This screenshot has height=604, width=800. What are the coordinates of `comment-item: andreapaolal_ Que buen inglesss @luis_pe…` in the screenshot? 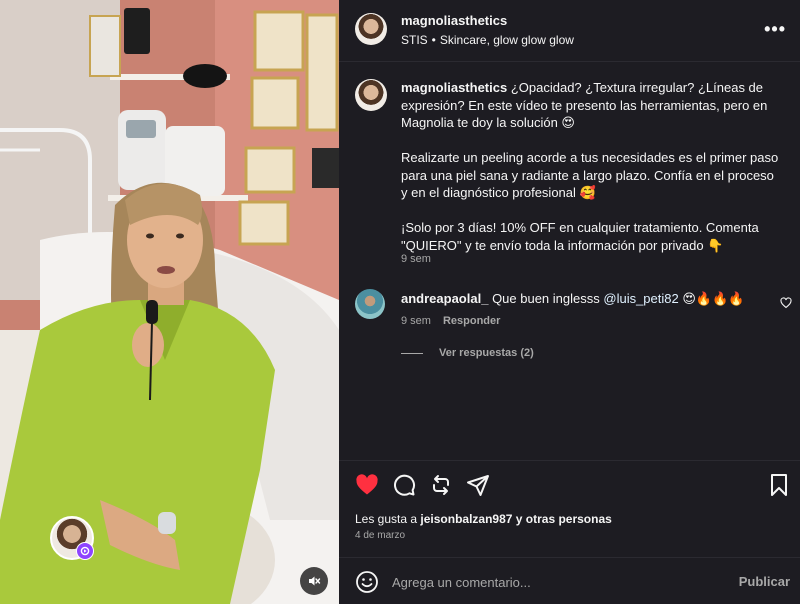 It's located at (586, 298).